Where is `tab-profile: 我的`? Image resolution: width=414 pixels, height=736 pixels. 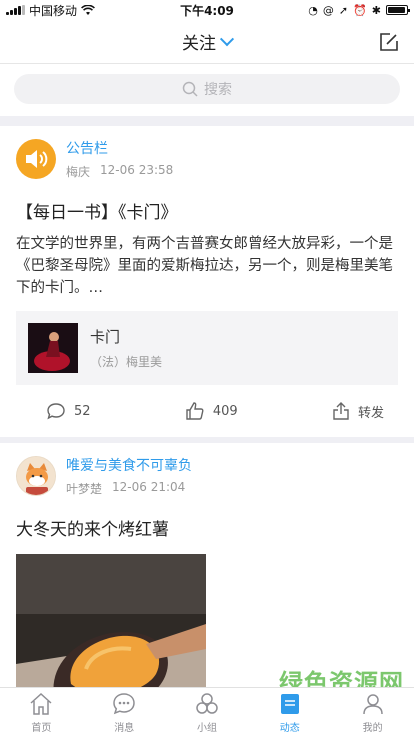 tab-profile: 我的 is located at coordinates (372, 712).